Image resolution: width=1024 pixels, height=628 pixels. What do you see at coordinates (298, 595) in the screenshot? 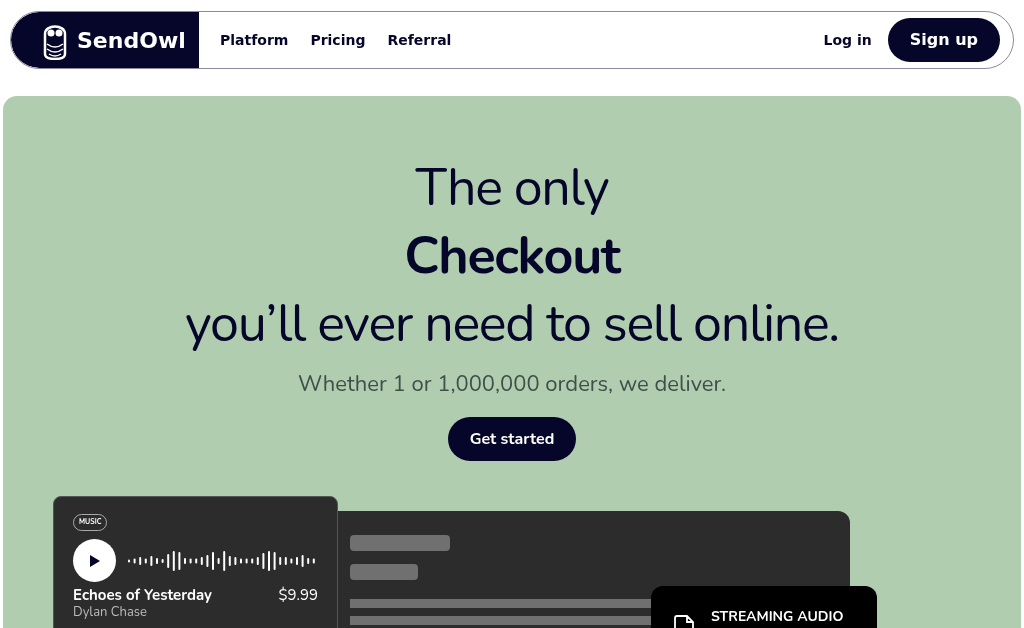
I see `track-price: $9.99` at bounding box center [298, 595].